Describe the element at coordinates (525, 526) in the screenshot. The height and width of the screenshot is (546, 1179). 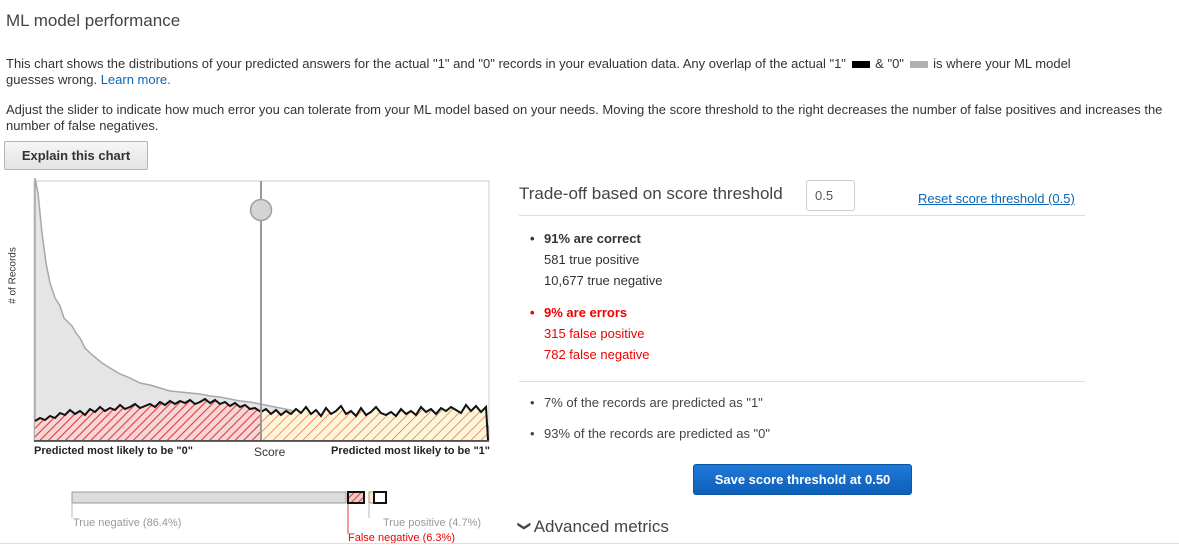
I see `chevron-down-icon: ❯` at that location.